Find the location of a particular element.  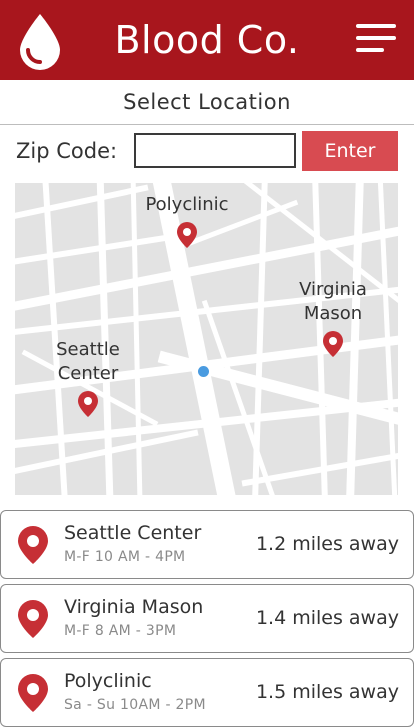

zip-code-label: Zip Code: is located at coordinates (67, 151).